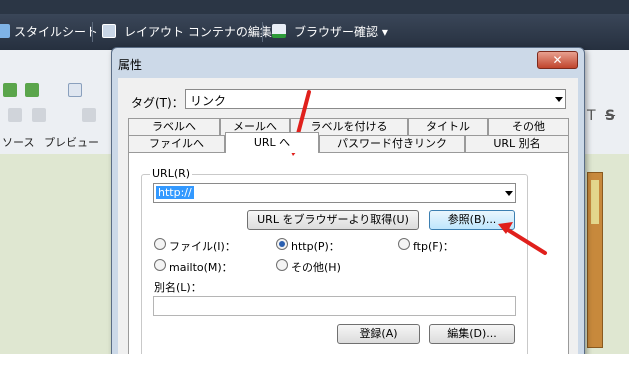  I want to click on tab-url: URL へ, so click(272, 142).